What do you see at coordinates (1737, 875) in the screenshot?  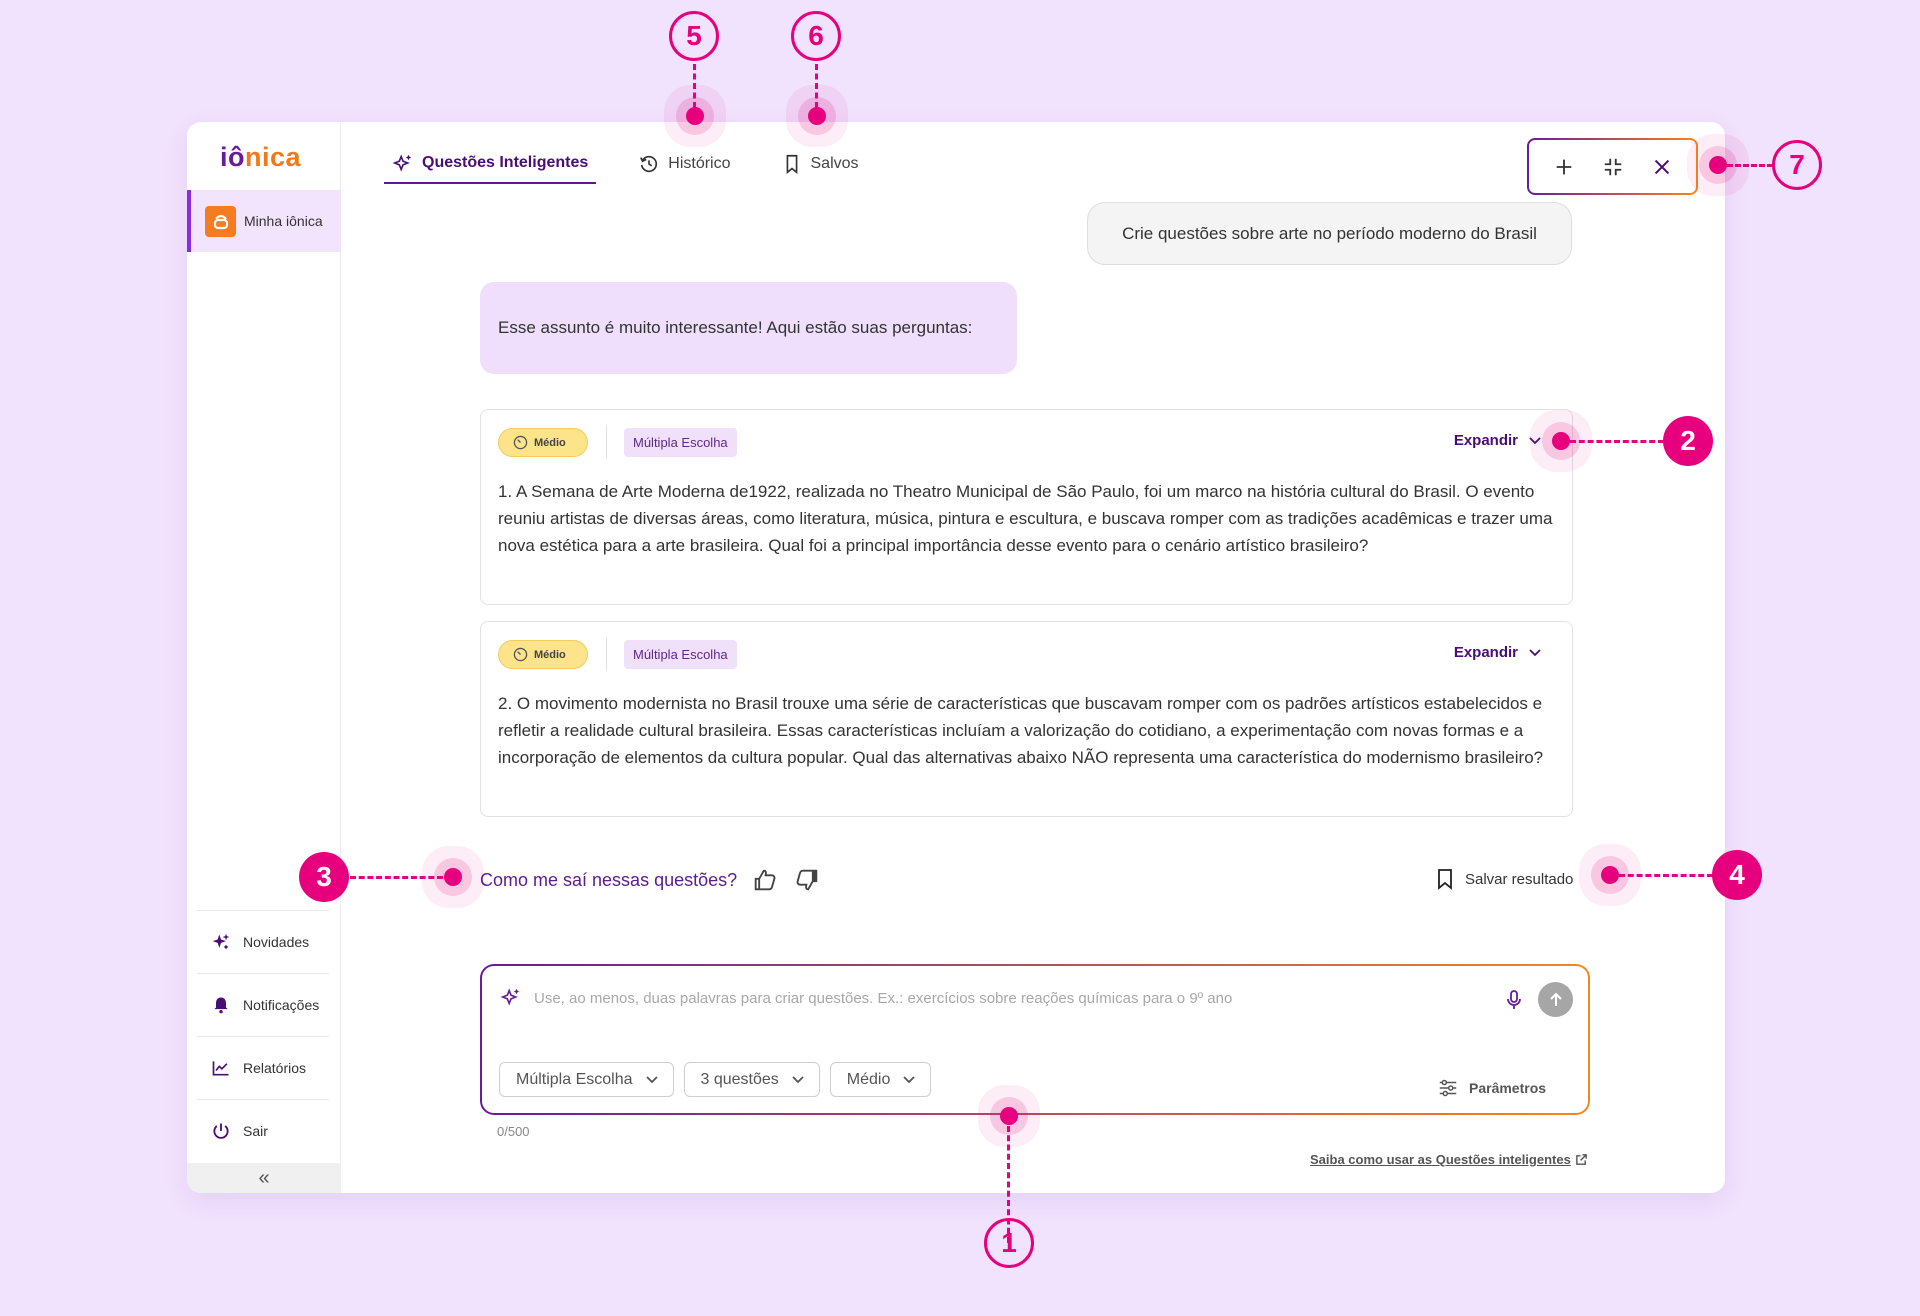 I see `callout-4: 4` at bounding box center [1737, 875].